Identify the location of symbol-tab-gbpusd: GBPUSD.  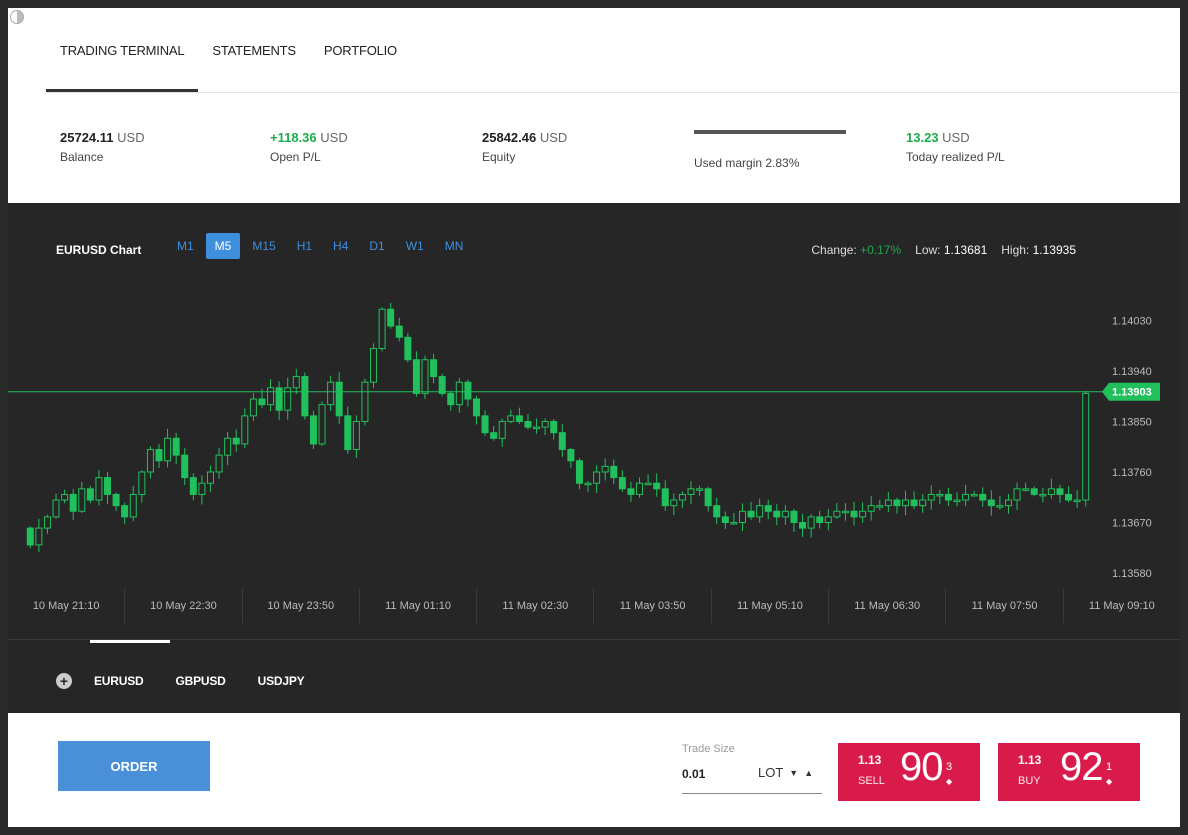
(200, 681).